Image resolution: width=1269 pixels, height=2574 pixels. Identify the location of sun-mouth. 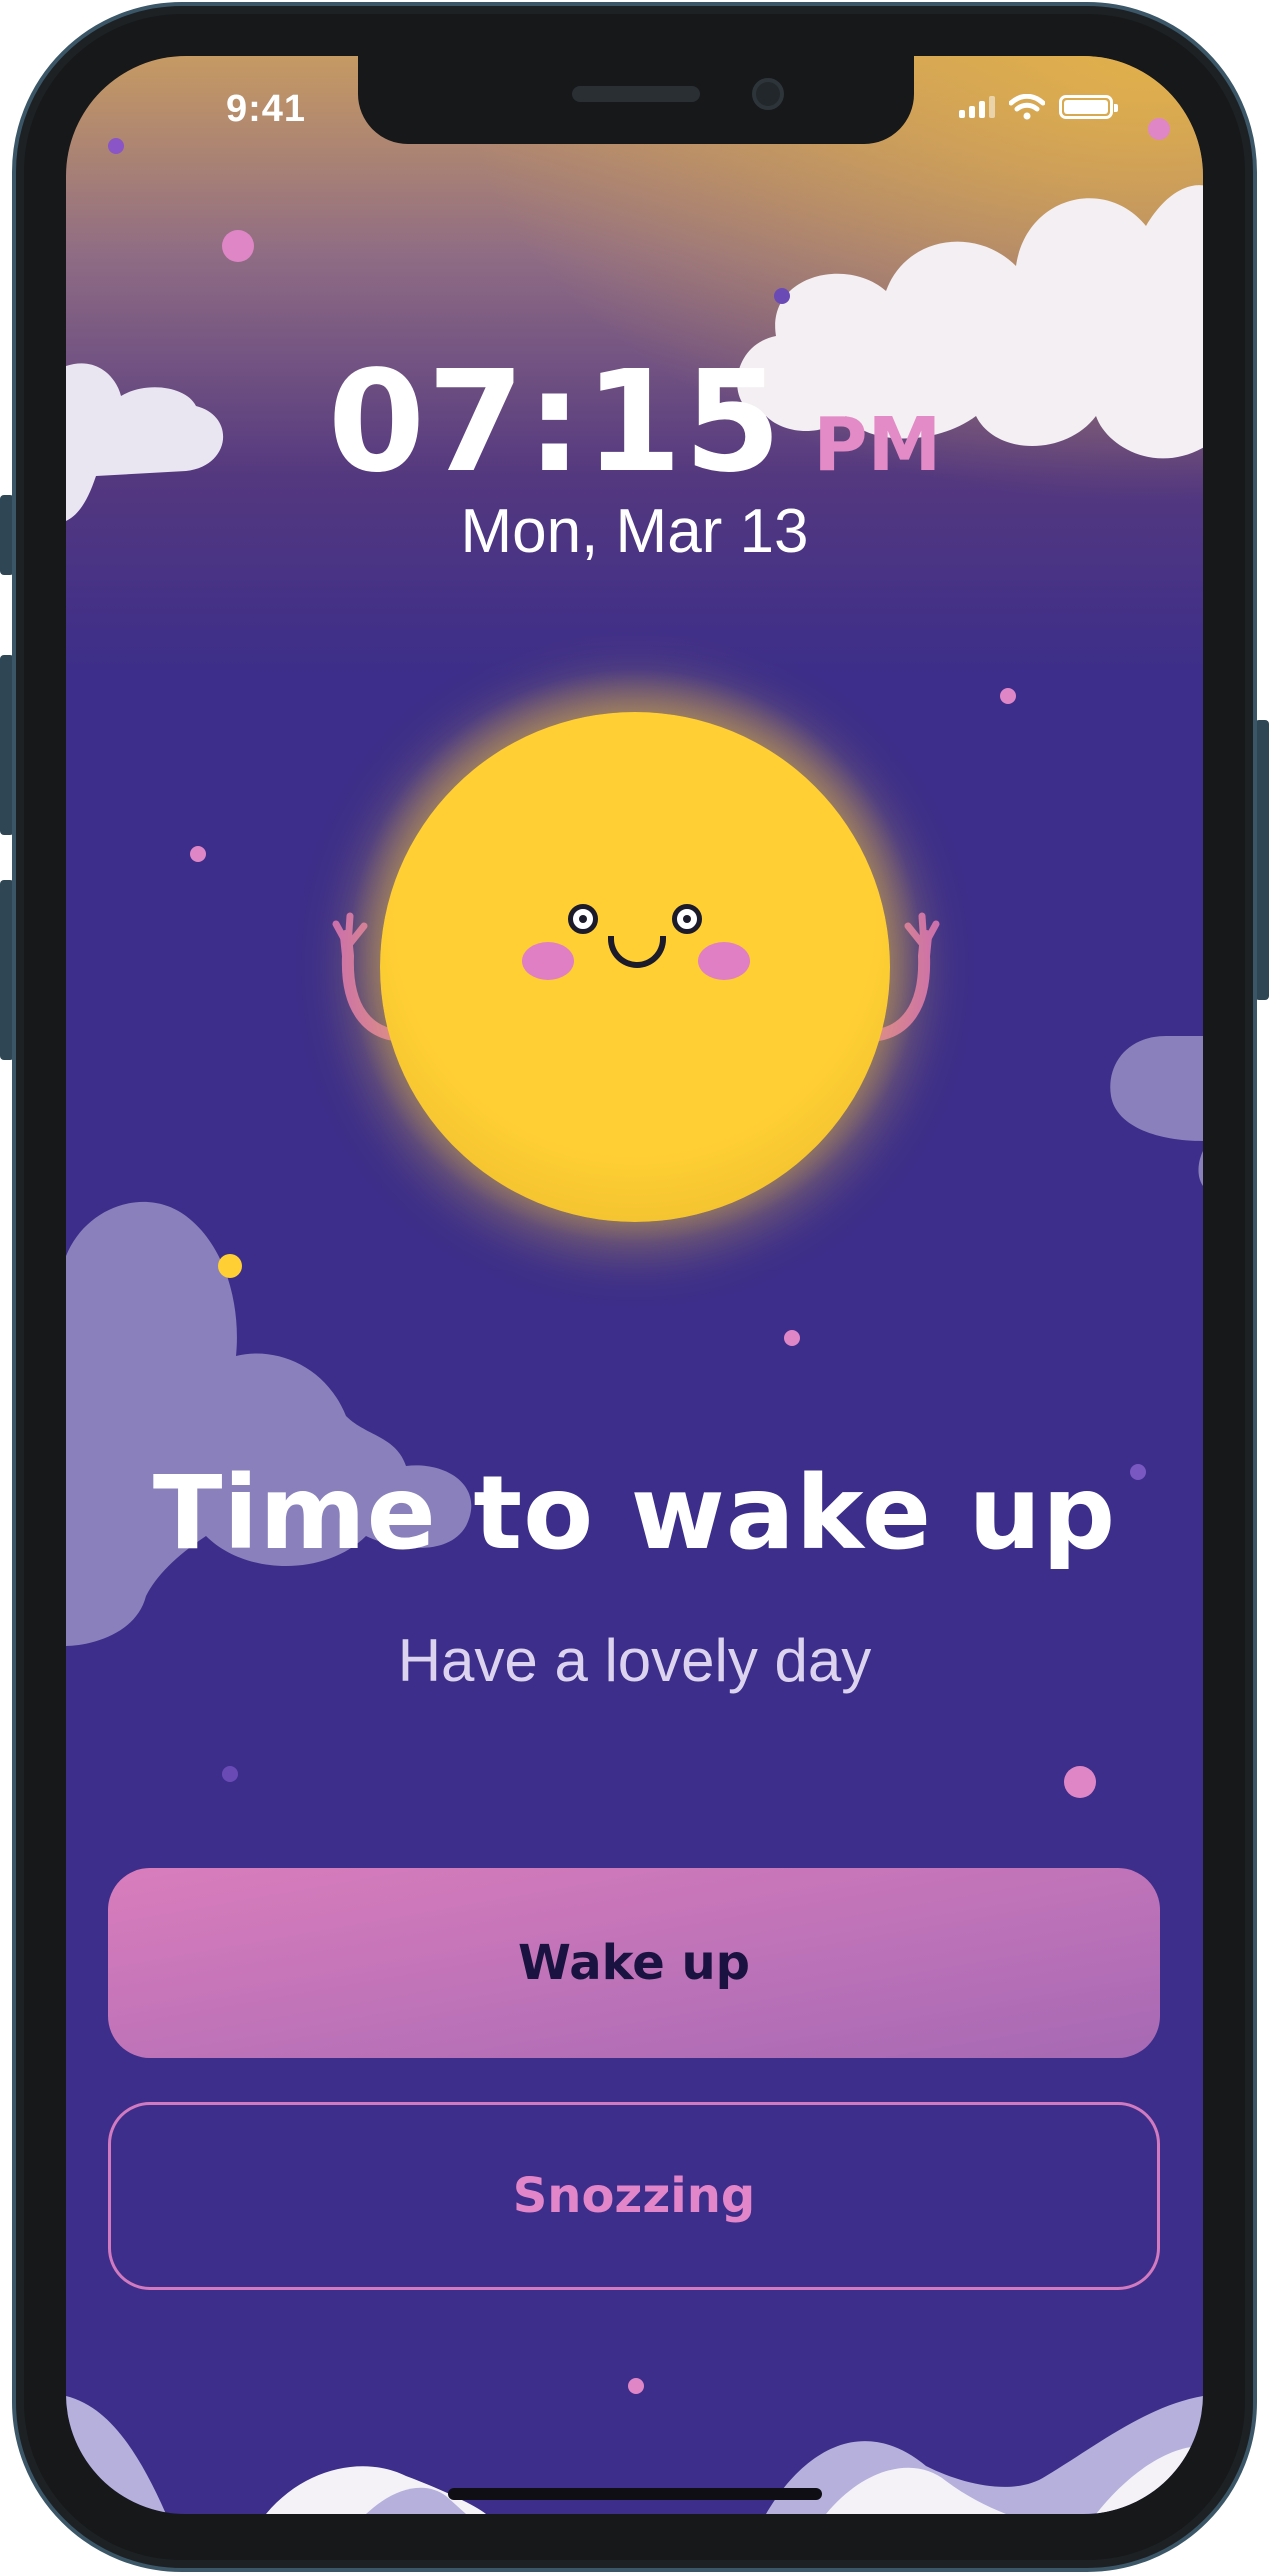
(637, 952).